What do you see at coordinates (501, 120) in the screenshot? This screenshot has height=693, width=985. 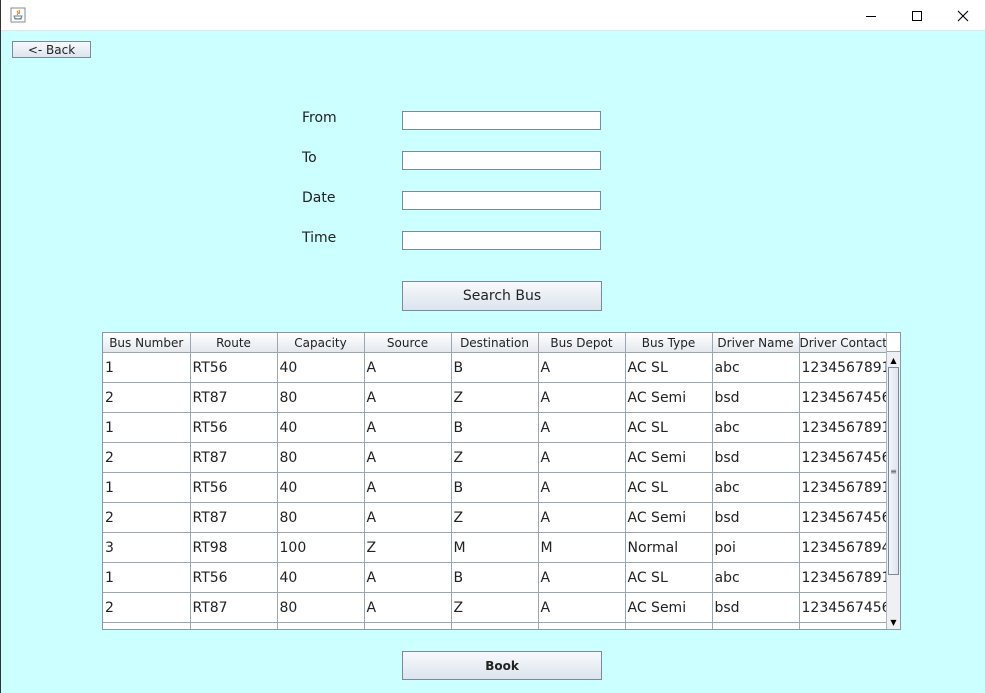 I see `from-input` at bounding box center [501, 120].